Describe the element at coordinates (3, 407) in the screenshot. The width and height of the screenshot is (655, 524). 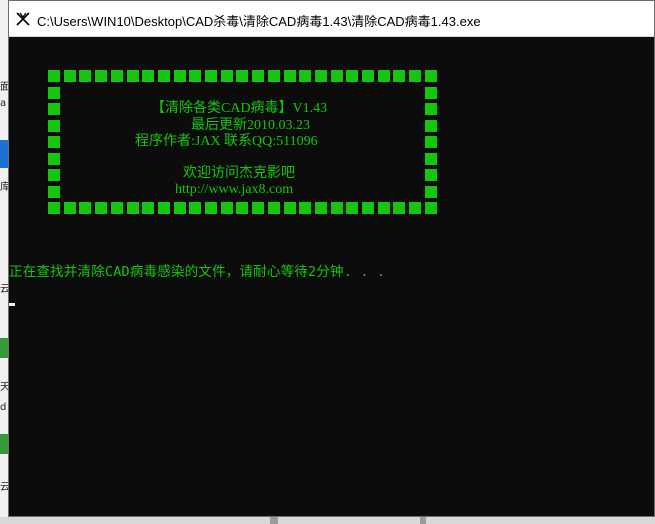
I see `desktop-fragment: d` at that location.